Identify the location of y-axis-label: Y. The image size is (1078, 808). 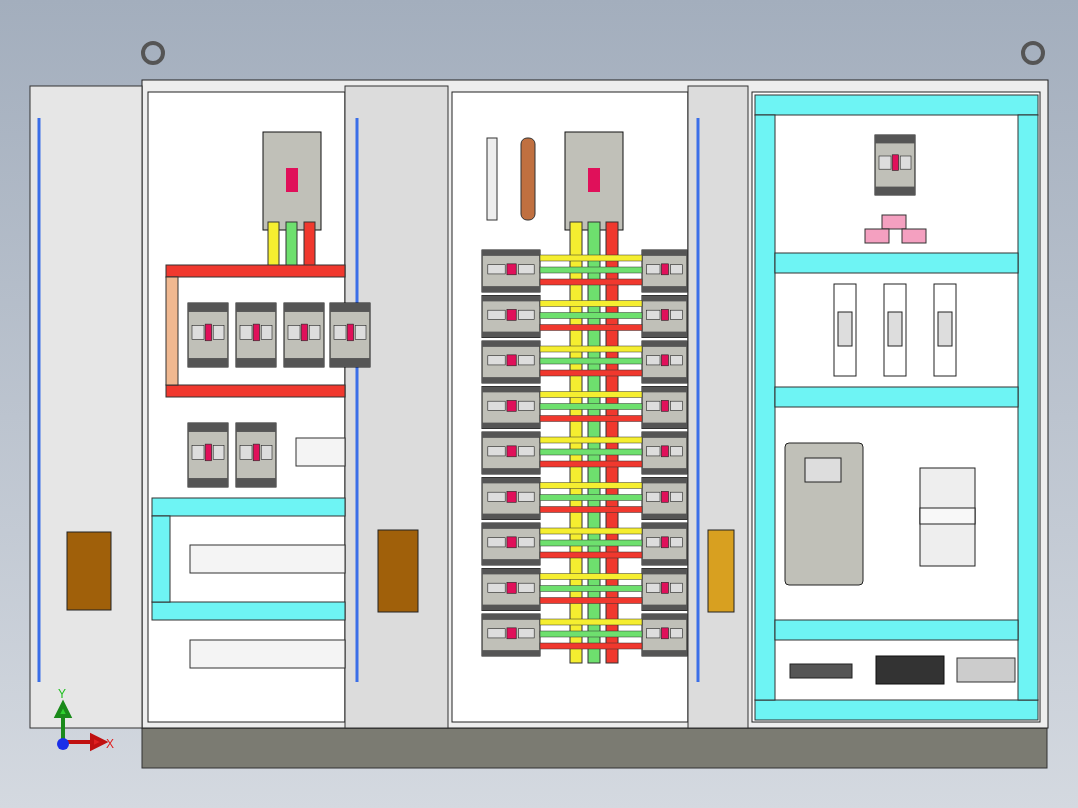
(62, 694).